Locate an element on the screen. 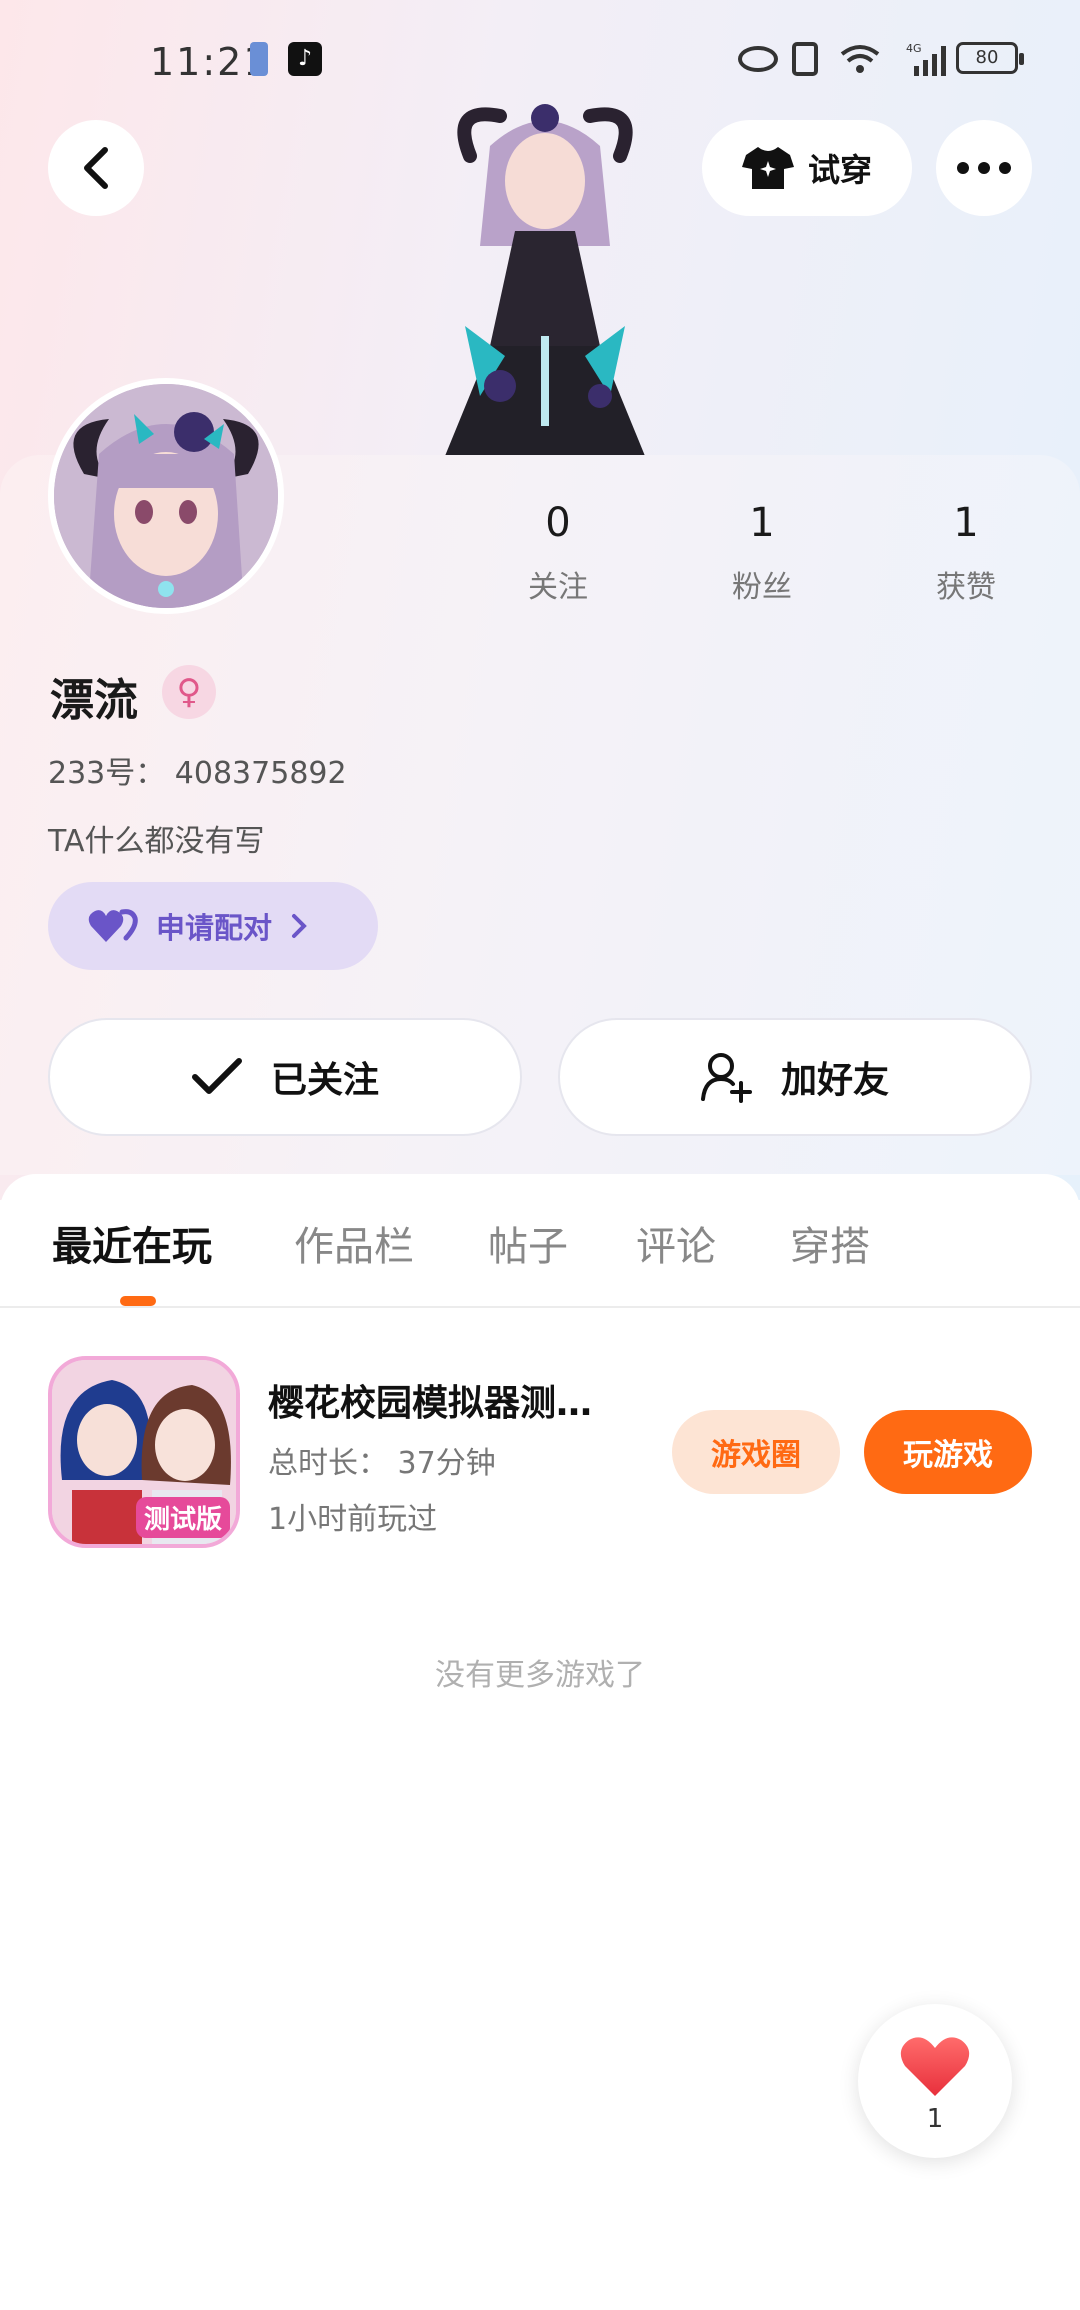  user-id: 233号： 408375892 is located at coordinates (197, 773).